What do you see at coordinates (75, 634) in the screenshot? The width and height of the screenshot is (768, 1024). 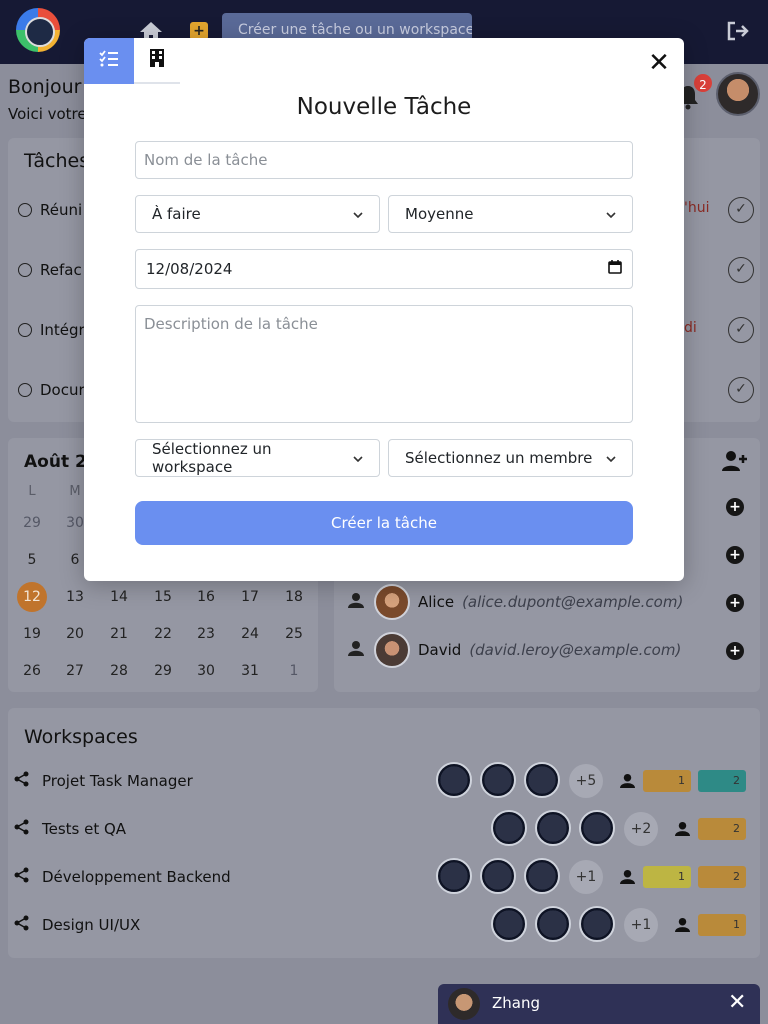 I see `calendar-day: 20` at bounding box center [75, 634].